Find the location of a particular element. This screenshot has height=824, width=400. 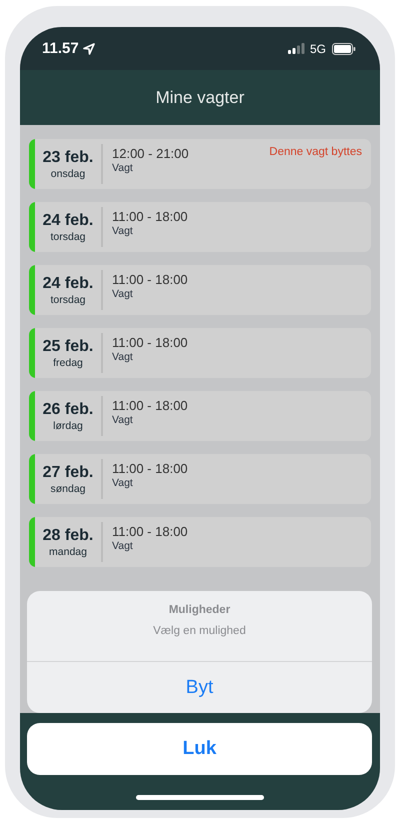

shift-weekday: lørdag is located at coordinates (68, 426).